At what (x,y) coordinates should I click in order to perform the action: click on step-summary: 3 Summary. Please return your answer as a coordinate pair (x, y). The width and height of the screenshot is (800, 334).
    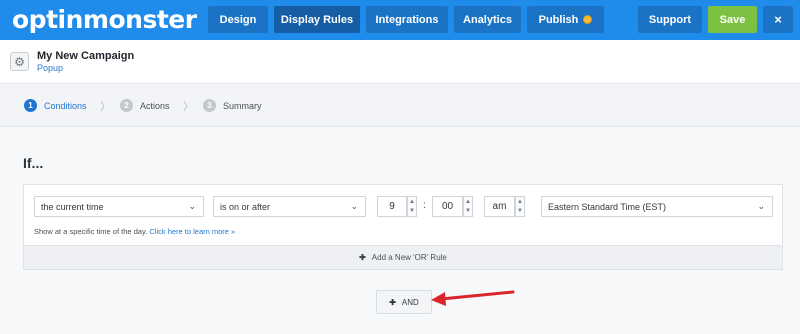
    Looking at the image, I should click on (232, 105).